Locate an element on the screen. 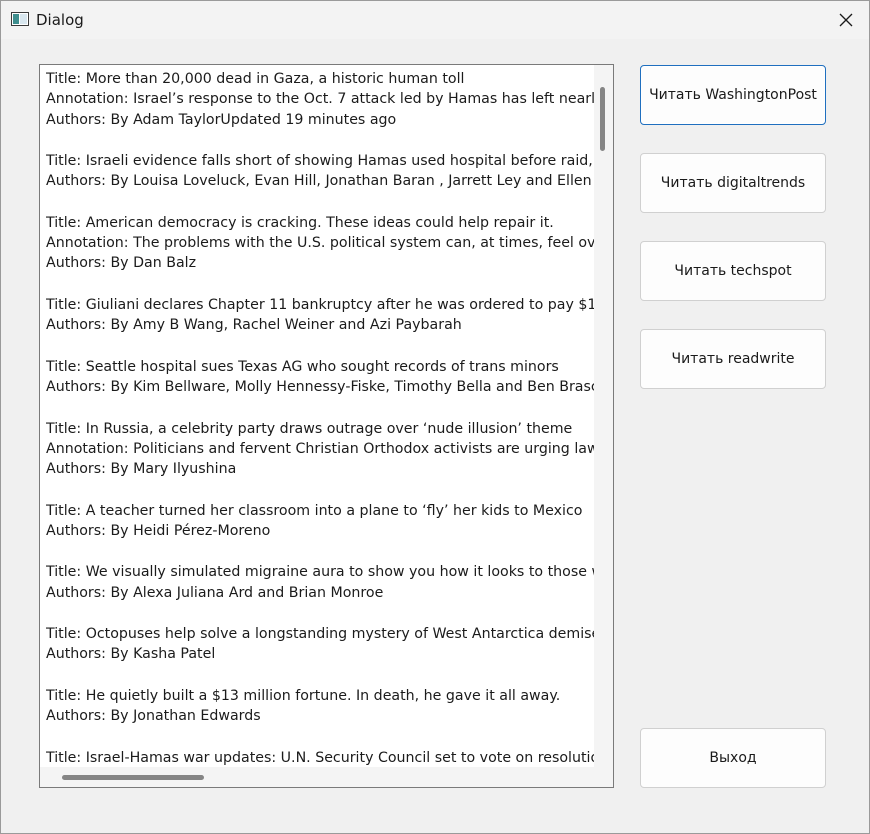 This screenshot has height=834, width=870. read-washingtonpost-button: Читать WashingtonPost is located at coordinates (733, 95).